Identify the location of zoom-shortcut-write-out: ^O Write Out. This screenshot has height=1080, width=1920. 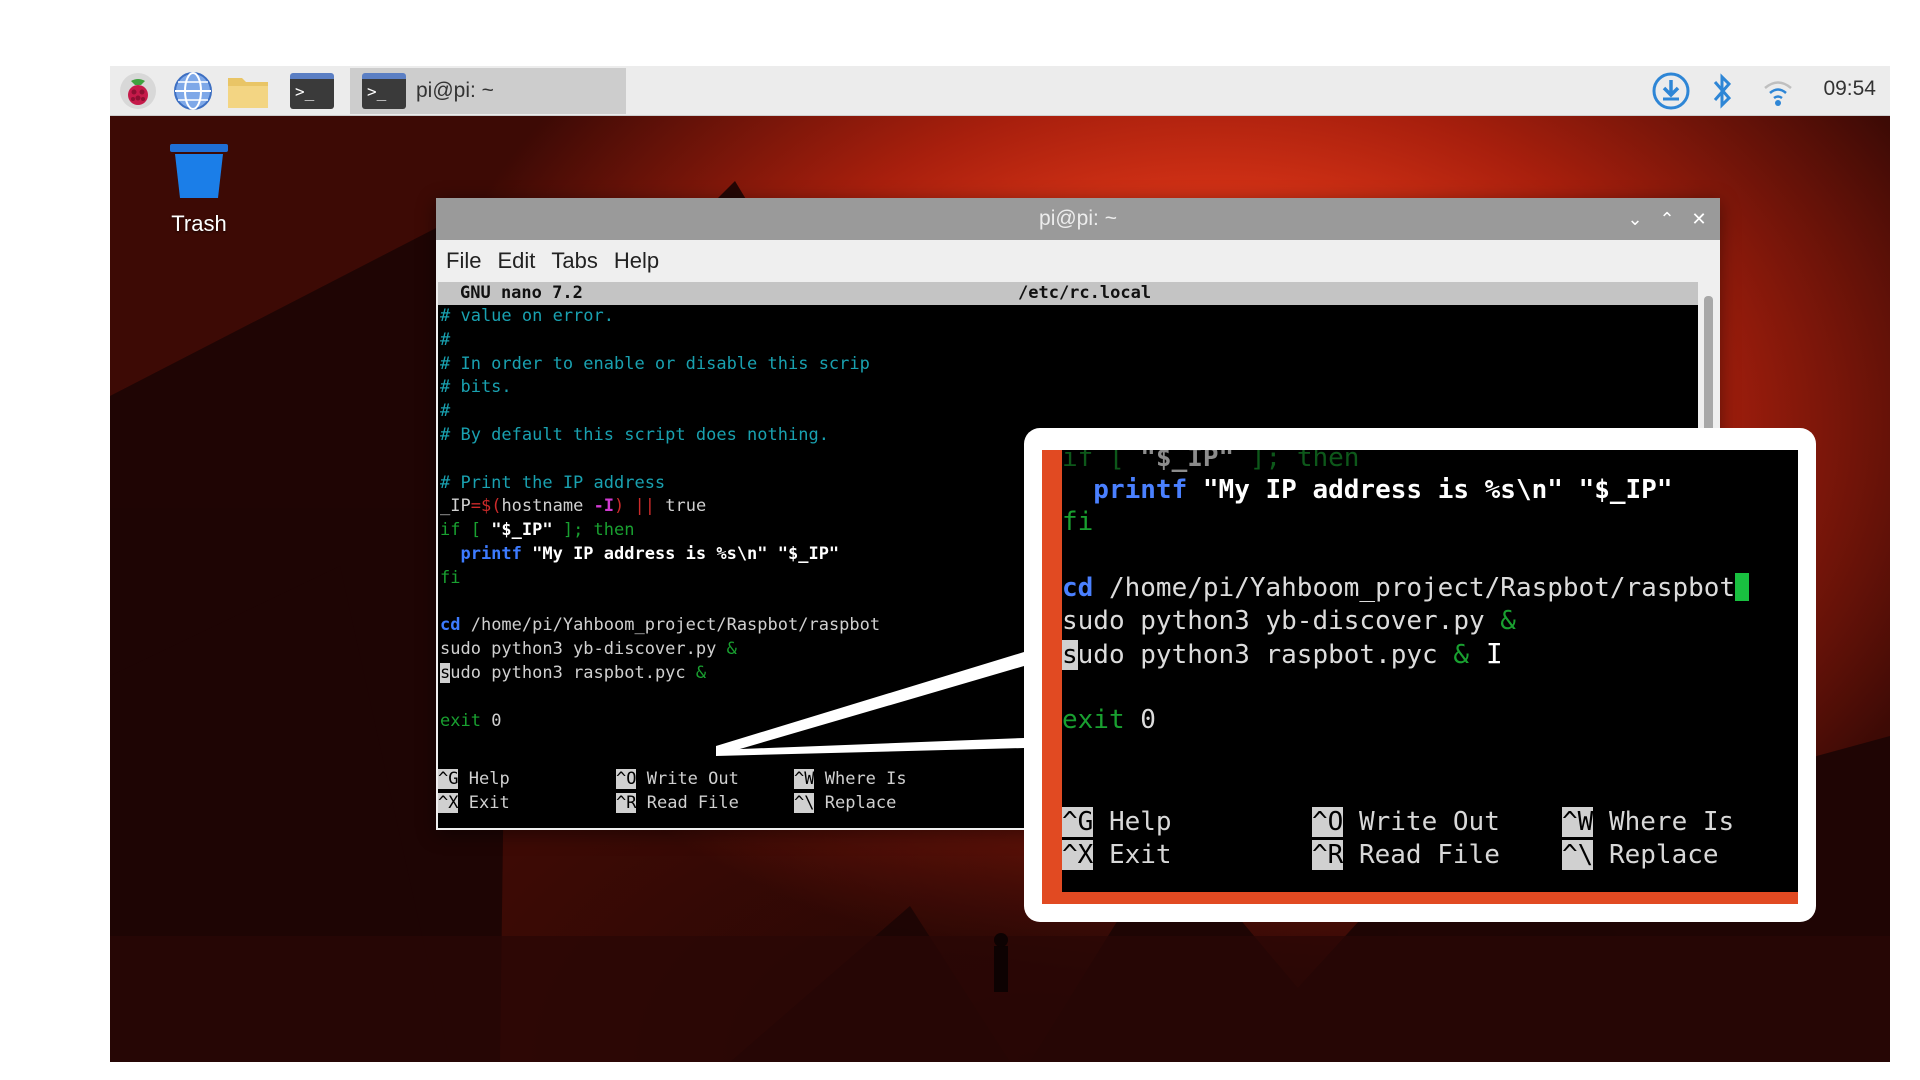
(1406, 822).